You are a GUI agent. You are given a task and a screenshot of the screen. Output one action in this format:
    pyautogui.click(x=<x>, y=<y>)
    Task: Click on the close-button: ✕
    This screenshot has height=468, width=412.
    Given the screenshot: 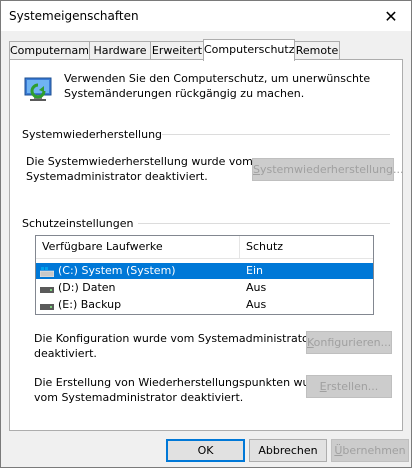 What is the action you would take?
    pyautogui.click(x=391, y=16)
    